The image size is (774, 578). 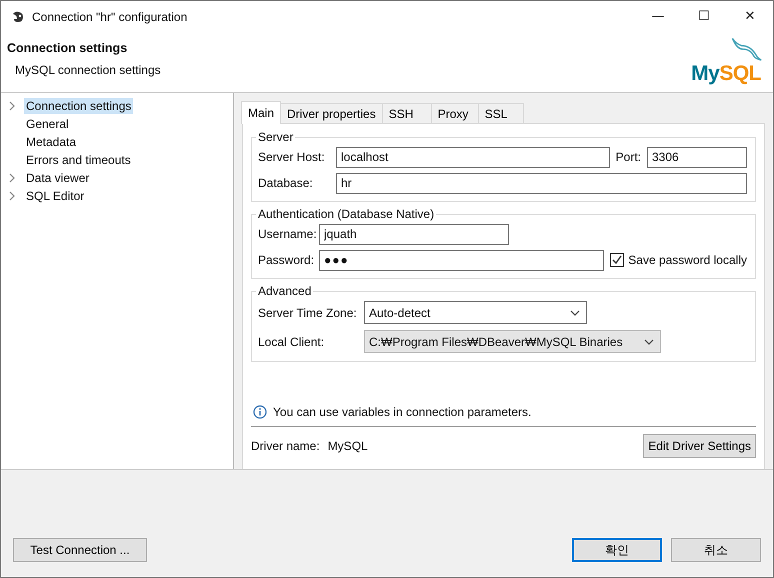 I want to click on field-label: Username:, so click(x=288, y=234).